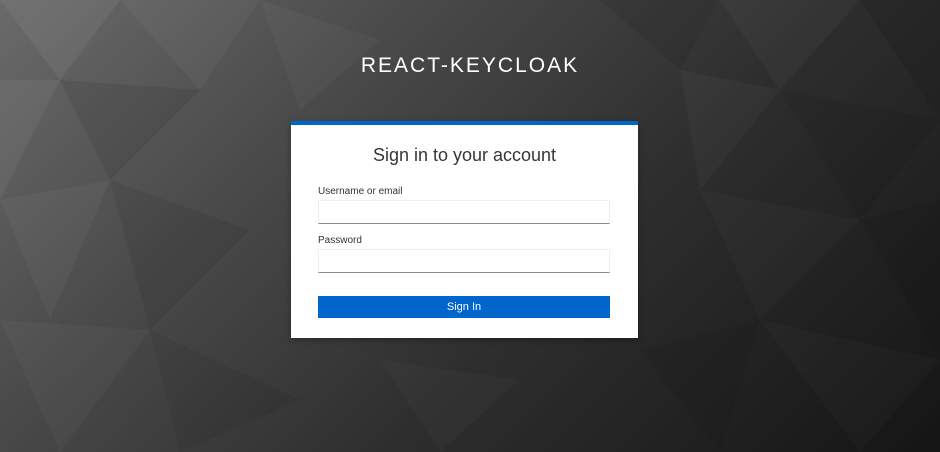 This screenshot has height=452, width=940. Describe the element at coordinates (464, 307) in the screenshot. I see `sign-in-button: Sign In` at that location.